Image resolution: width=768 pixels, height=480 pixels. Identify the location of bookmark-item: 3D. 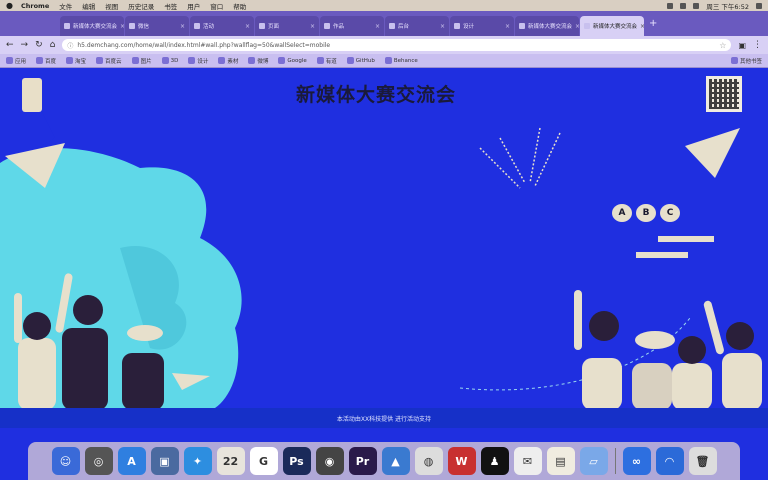
(169, 60).